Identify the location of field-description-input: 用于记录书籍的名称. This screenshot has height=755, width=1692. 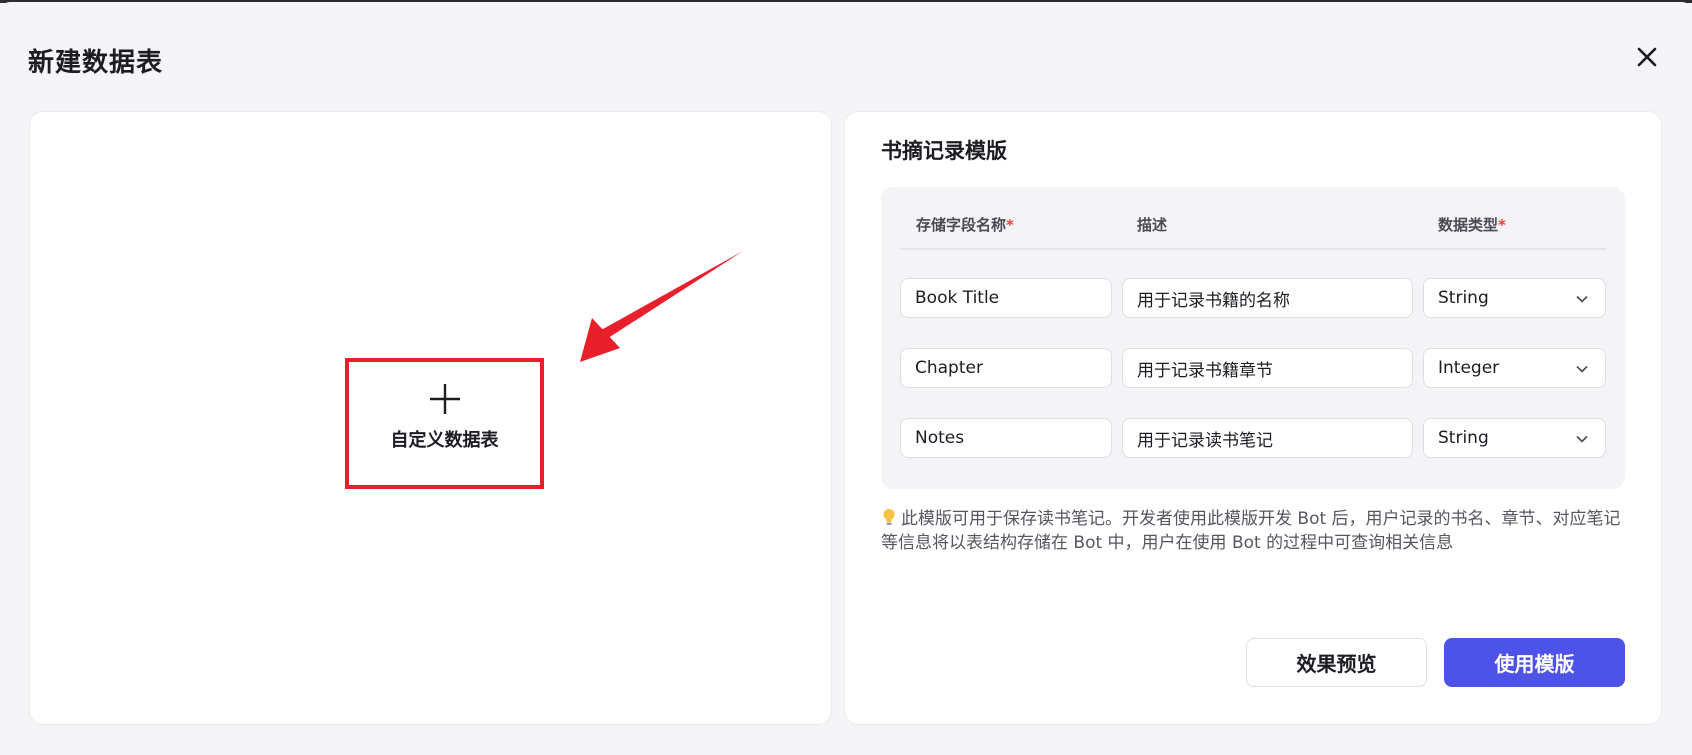
(1267, 298).